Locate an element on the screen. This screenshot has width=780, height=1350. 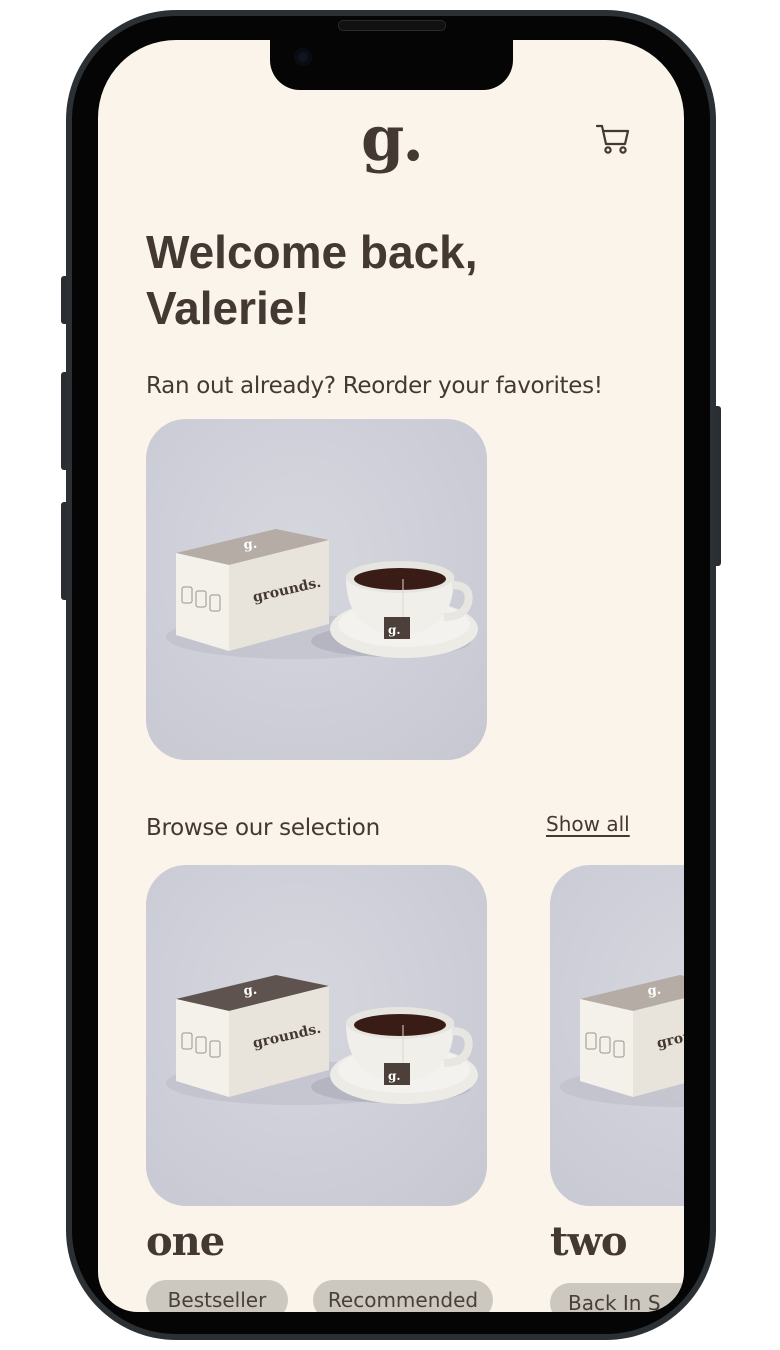
reorder-product-card: g. grounds. g. is located at coordinates (316, 589).